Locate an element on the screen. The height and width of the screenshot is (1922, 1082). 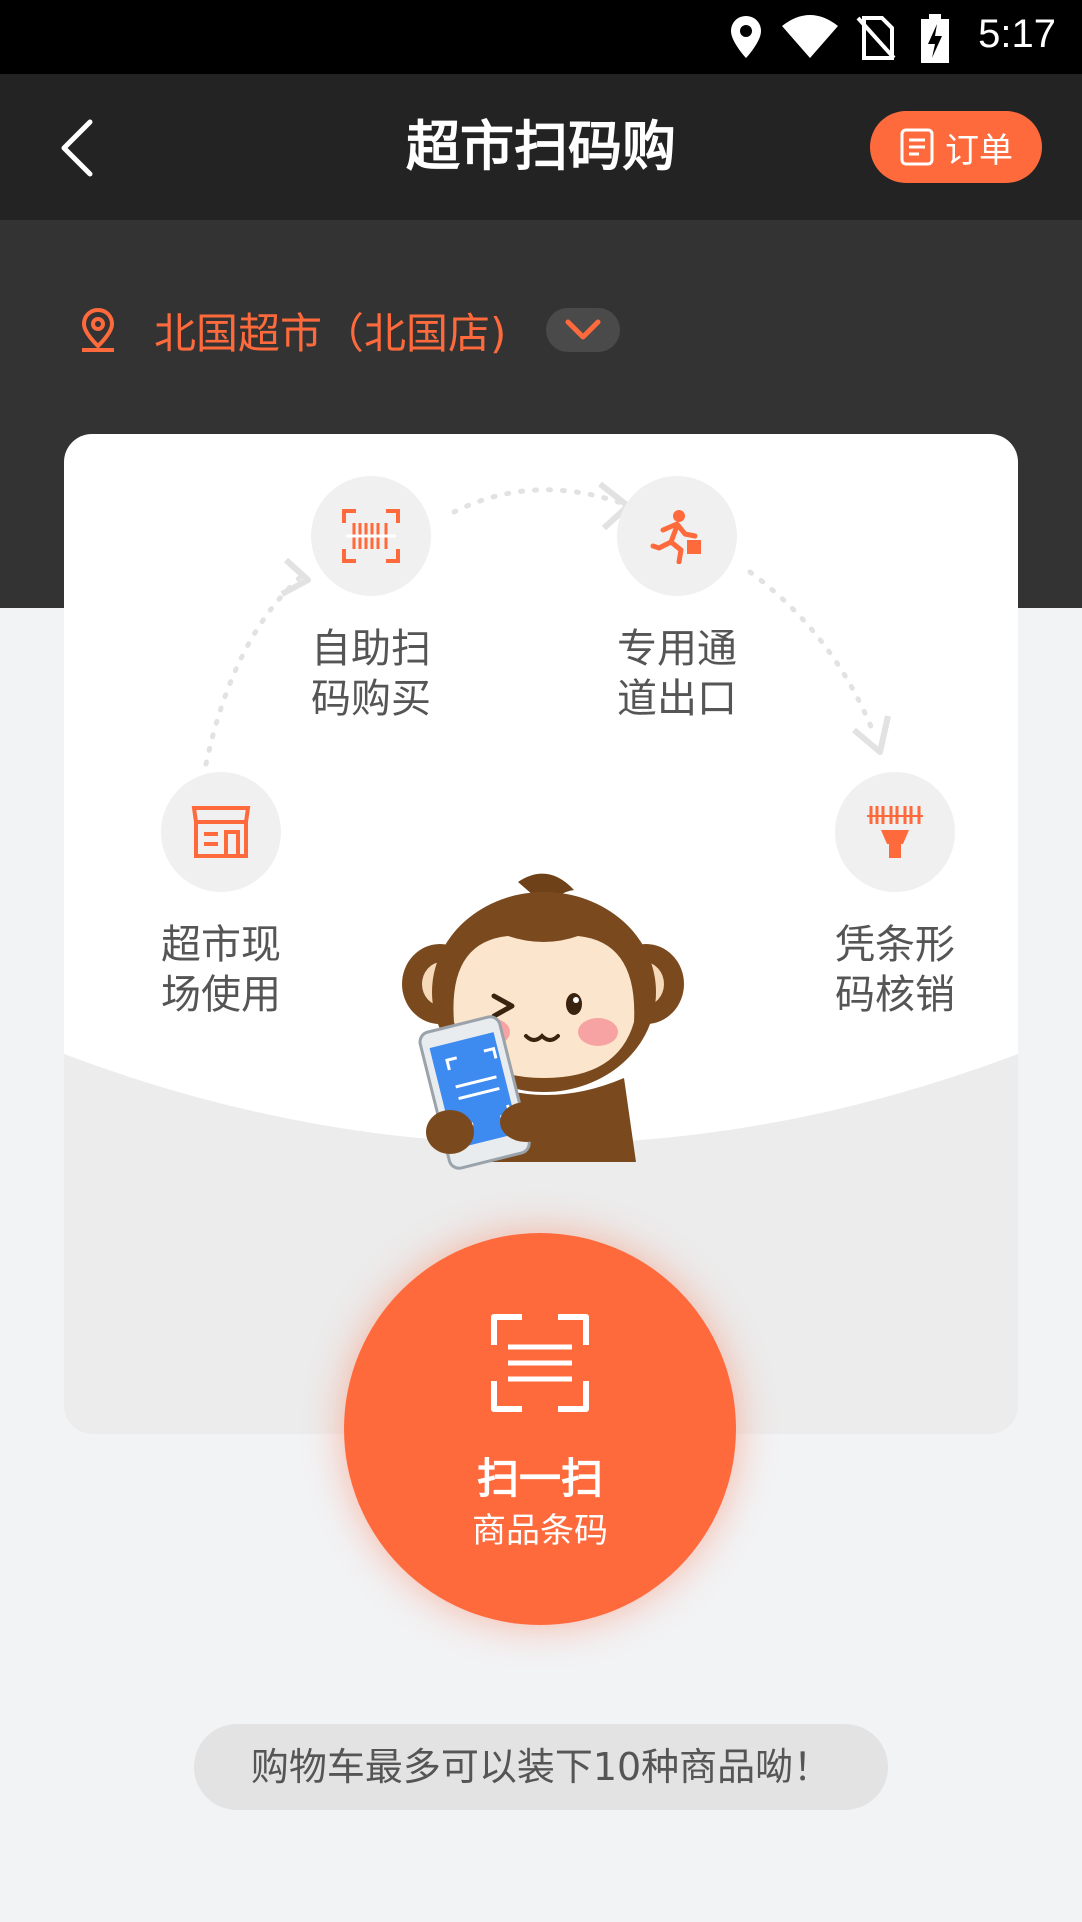
step-exit-circle is located at coordinates (677, 536).